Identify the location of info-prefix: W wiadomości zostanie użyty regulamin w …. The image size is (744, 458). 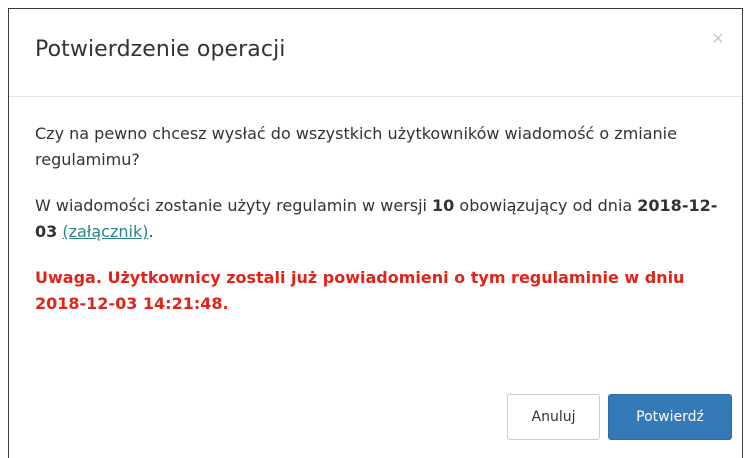
(234, 205).